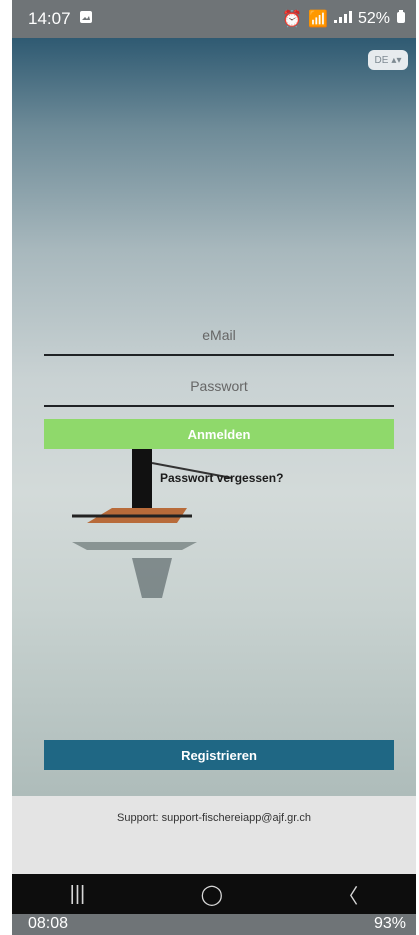 The height and width of the screenshot is (935, 419). I want to click on navigation-bar: ||| ◯ 〈, so click(214, 894).